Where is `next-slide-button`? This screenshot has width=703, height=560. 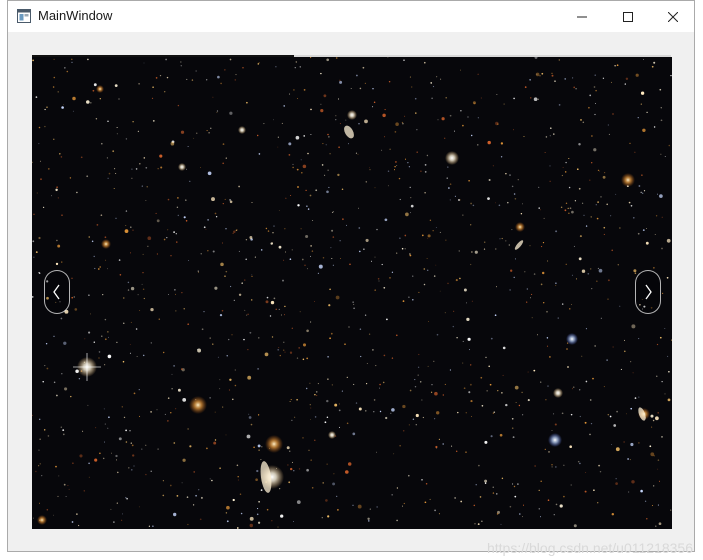
next-slide-button is located at coordinates (648, 292).